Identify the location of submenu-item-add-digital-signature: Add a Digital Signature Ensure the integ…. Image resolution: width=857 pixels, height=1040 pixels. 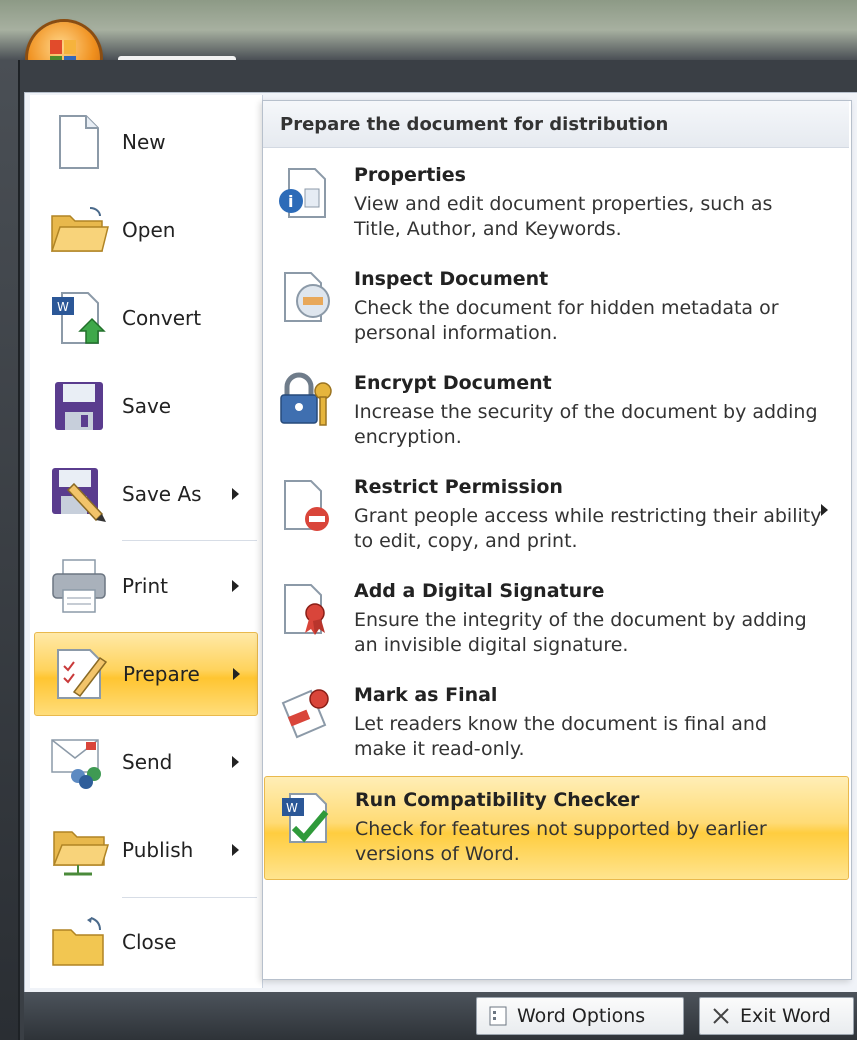
(556, 620).